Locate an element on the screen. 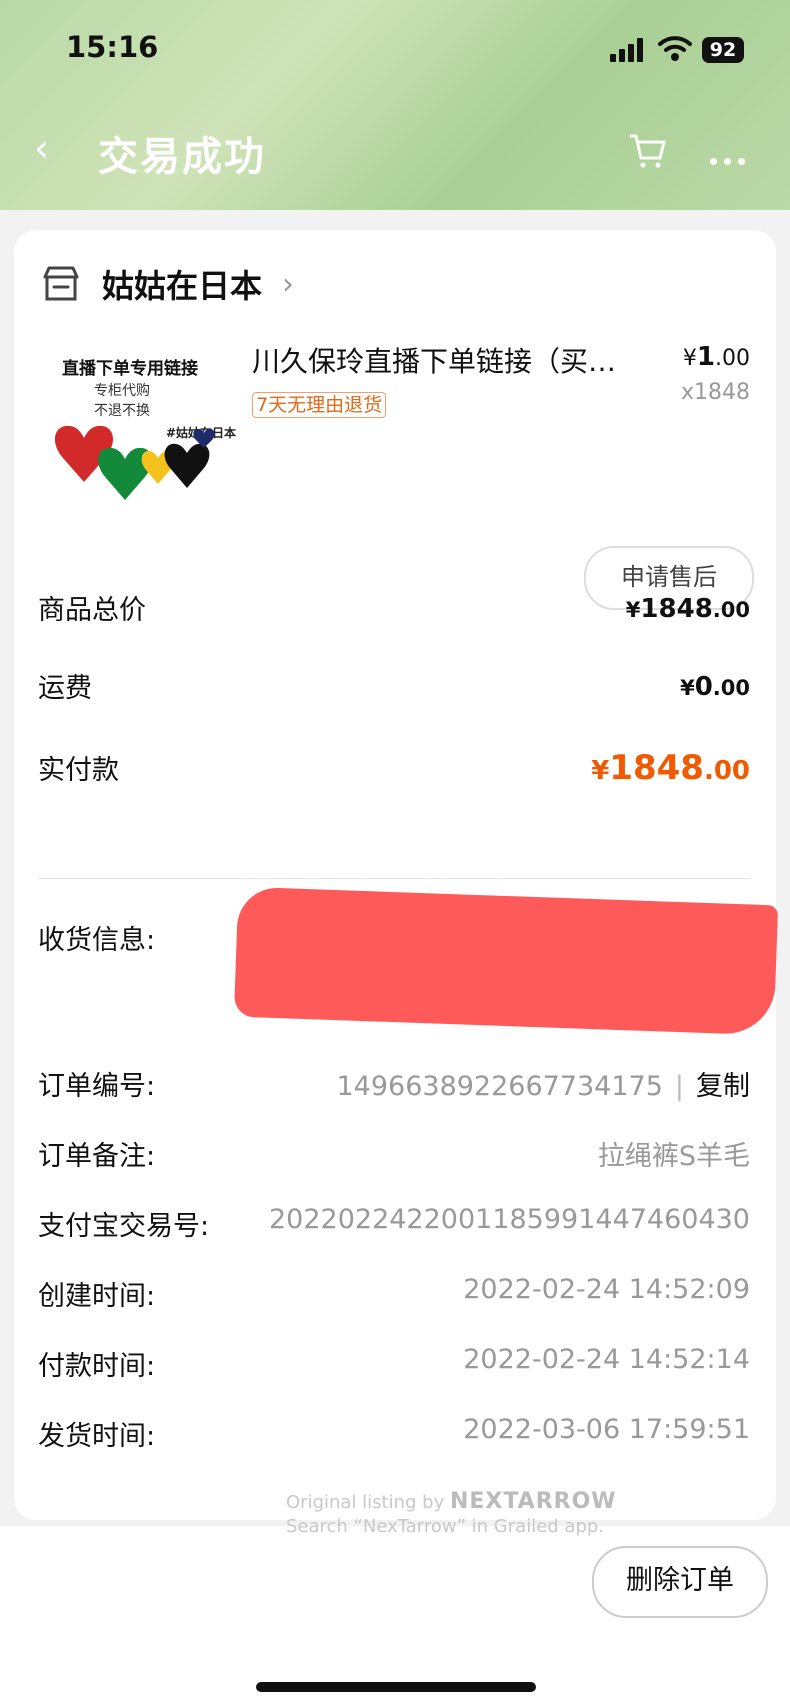 The image size is (790, 1708). created-time-row: 创建时间: 2022-02-24 14:52:09 is located at coordinates (394, 1296).